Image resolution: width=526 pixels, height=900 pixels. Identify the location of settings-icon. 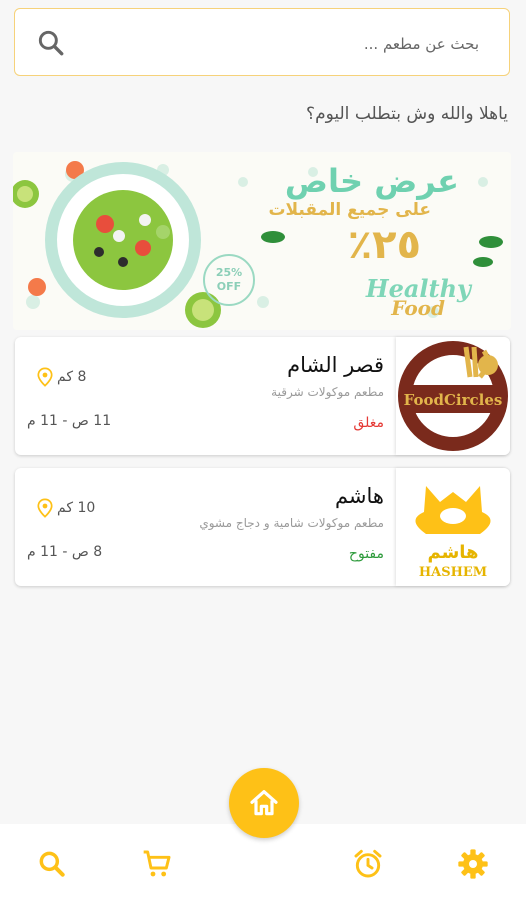
(473, 864).